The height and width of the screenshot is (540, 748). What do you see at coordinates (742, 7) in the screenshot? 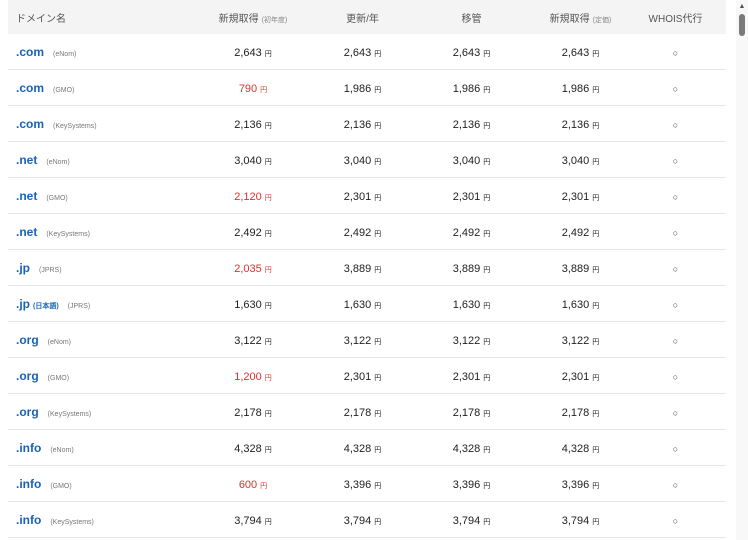
I see `scroll-up-arrow-icon: ▲` at bounding box center [742, 7].